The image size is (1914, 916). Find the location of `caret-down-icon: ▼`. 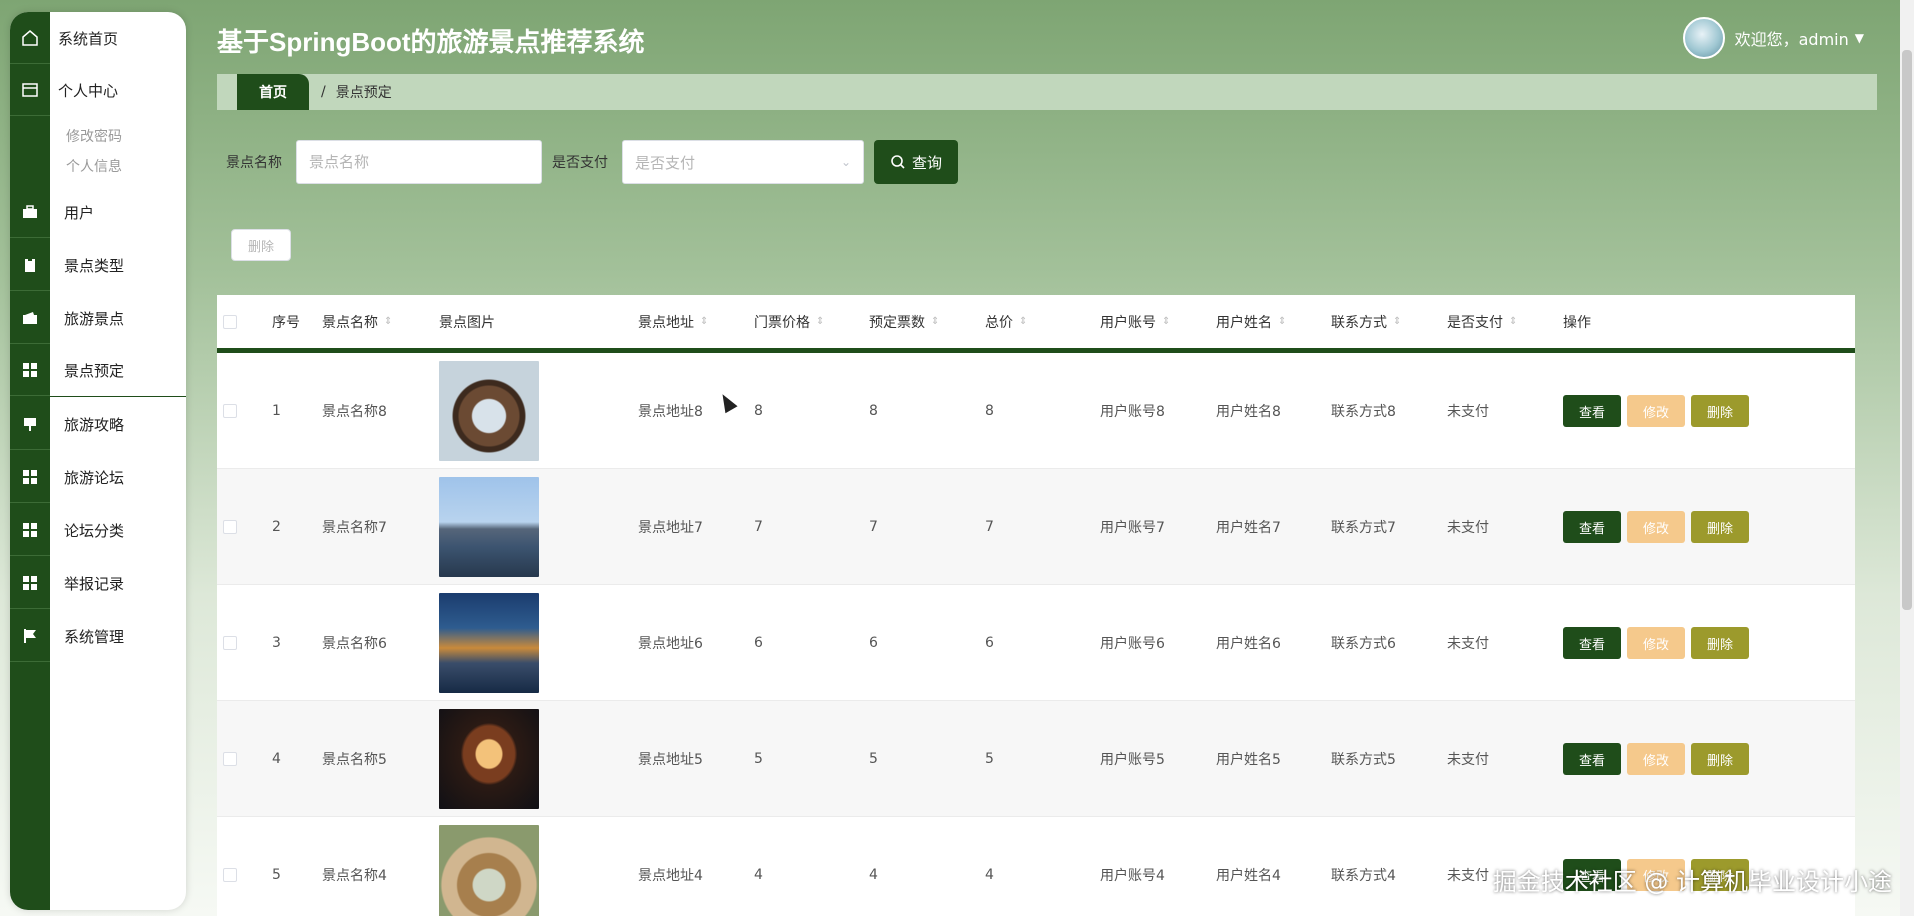

caret-down-icon: ▼ is located at coordinates (1859, 38).